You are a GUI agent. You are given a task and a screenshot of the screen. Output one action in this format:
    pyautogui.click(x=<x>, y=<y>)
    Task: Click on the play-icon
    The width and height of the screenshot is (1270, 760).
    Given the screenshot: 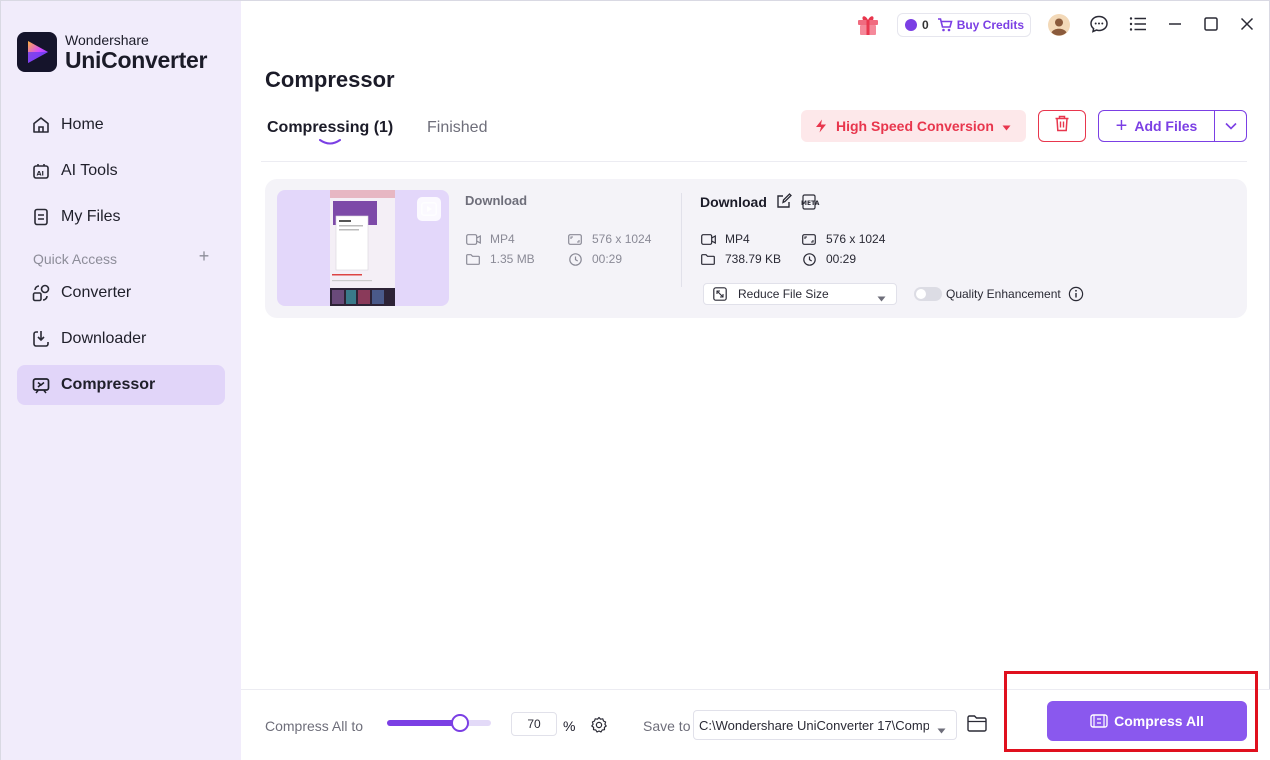 What is the action you would take?
    pyautogui.click(x=429, y=209)
    